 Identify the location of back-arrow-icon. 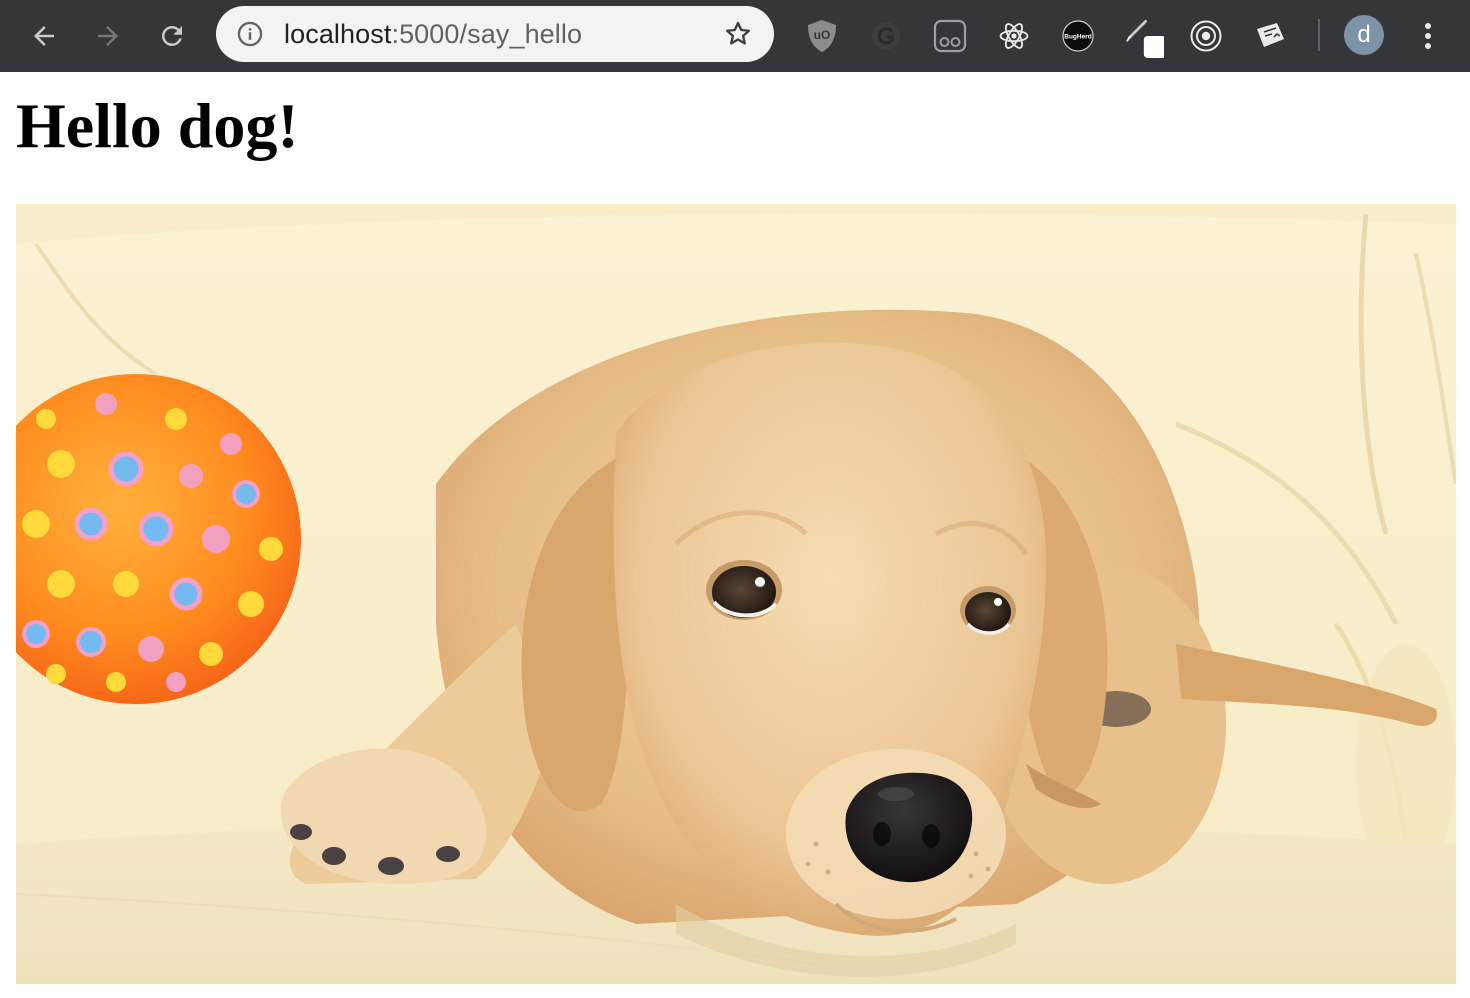
(44, 36).